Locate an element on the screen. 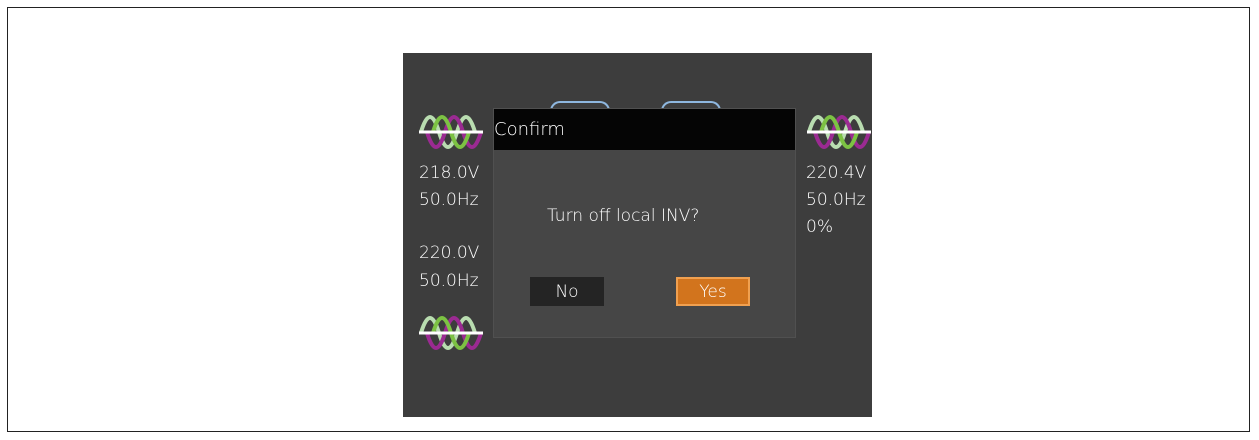 The image size is (1259, 440). dialog-message: Turn off local INV? is located at coordinates (623, 216).